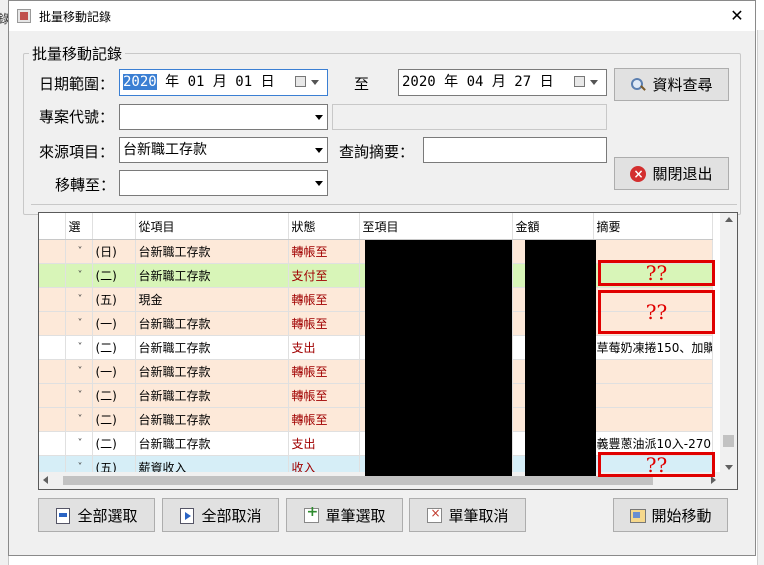 The height and width of the screenshot is (565, 764). I want to click on query-button: 資料查尋, so click(671, 84).